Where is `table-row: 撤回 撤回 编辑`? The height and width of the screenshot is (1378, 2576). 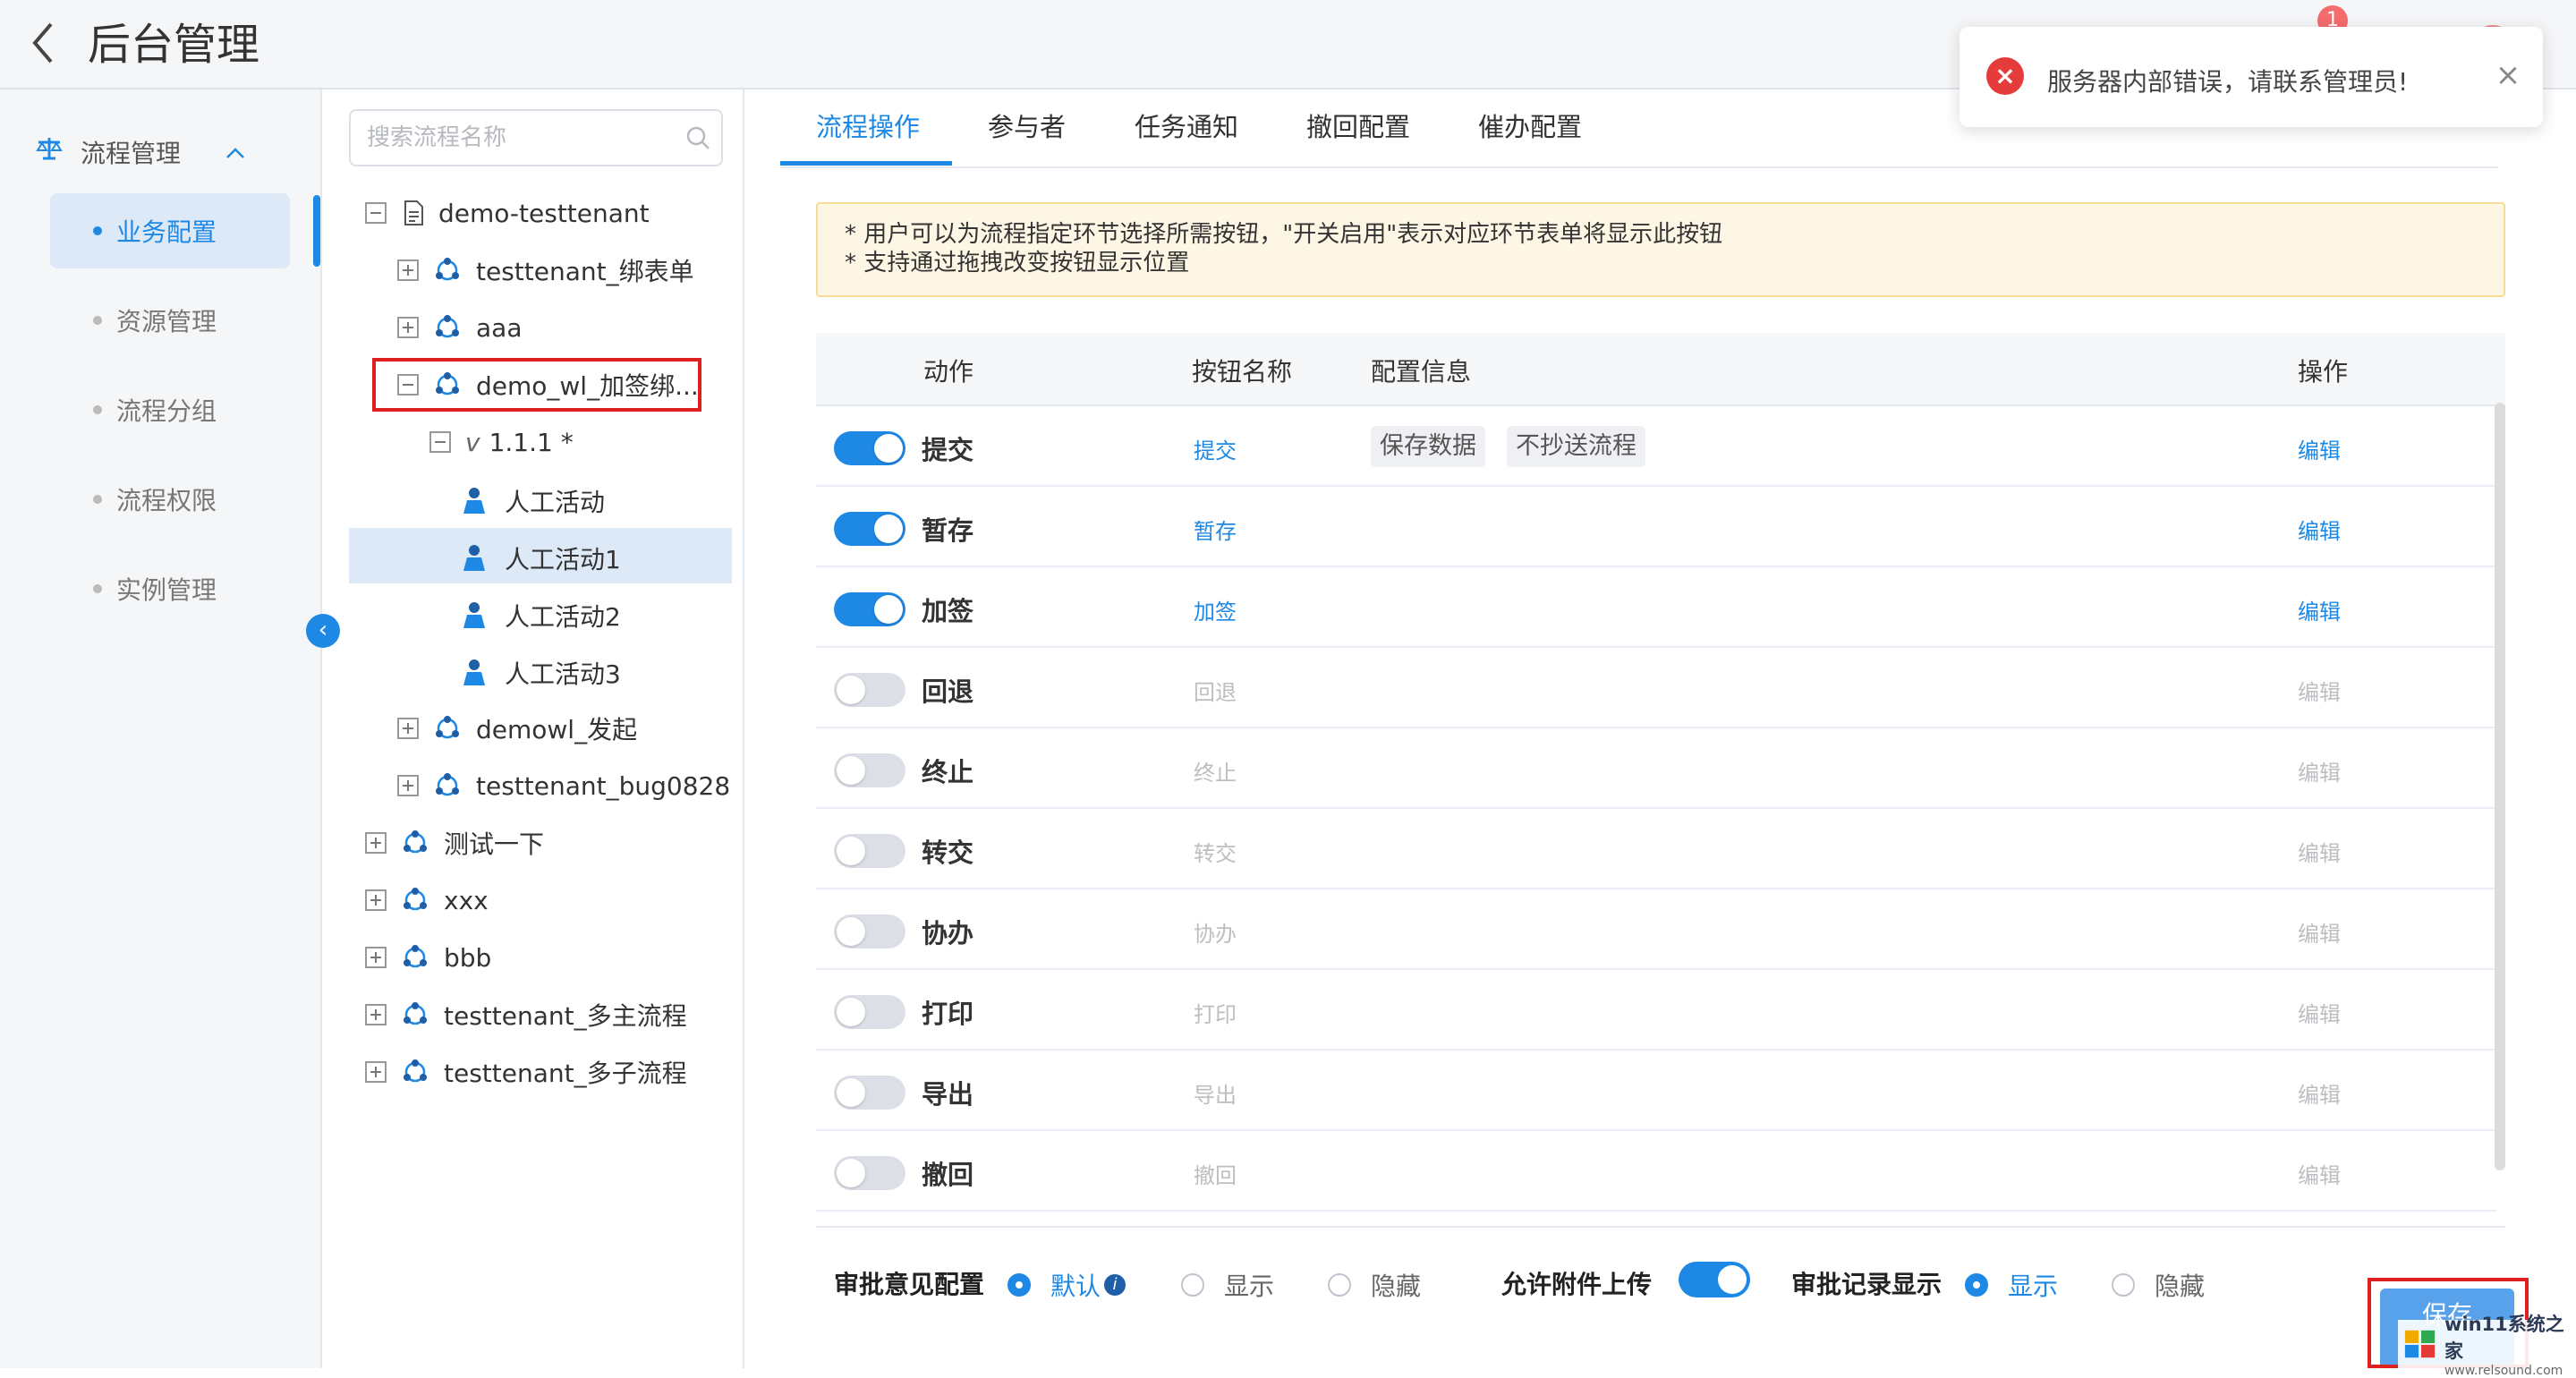 table-row: 撤回 撤回 编辑 is located at coordinates (1656, 1171).